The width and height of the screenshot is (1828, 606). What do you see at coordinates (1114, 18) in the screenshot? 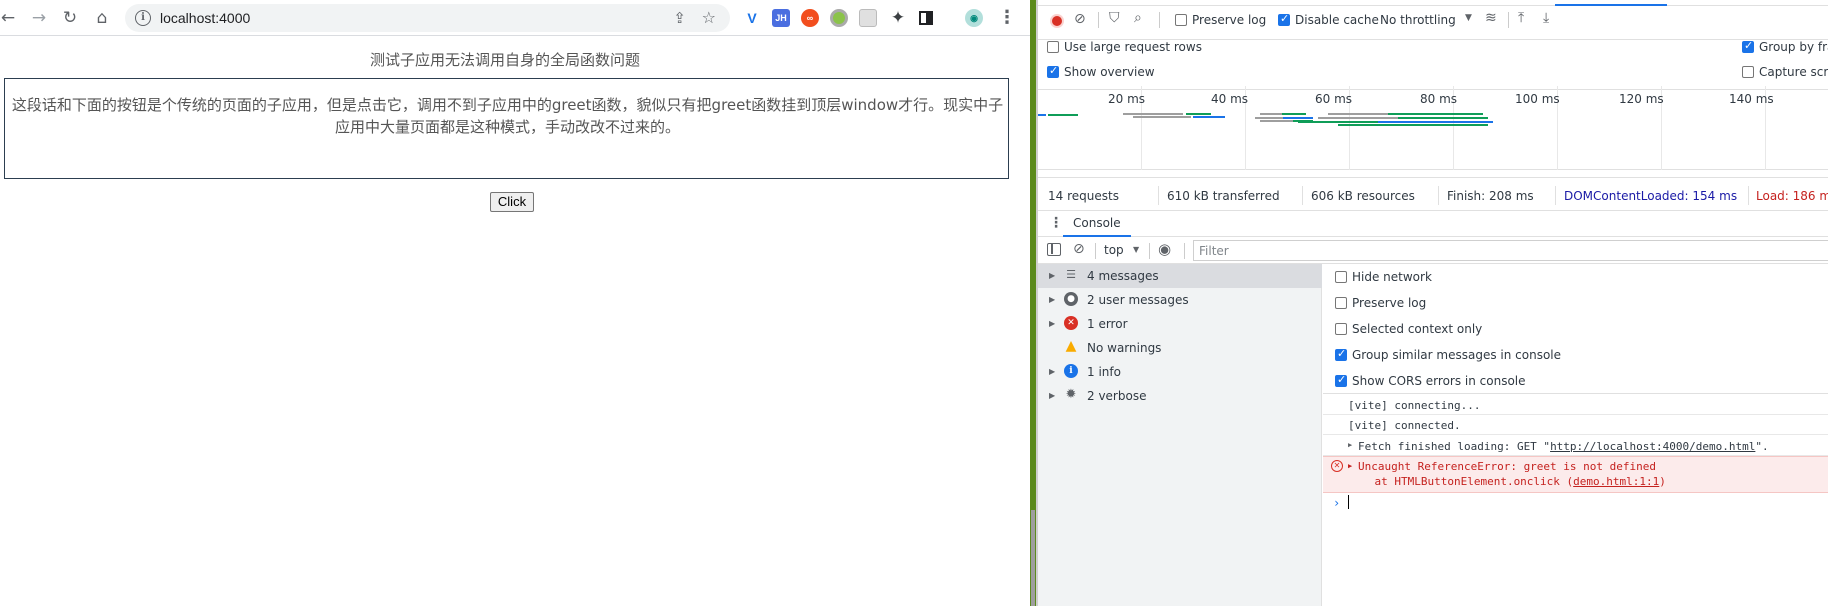
I see `filter-icon: ⛉` at bounding box center [1114, 18].